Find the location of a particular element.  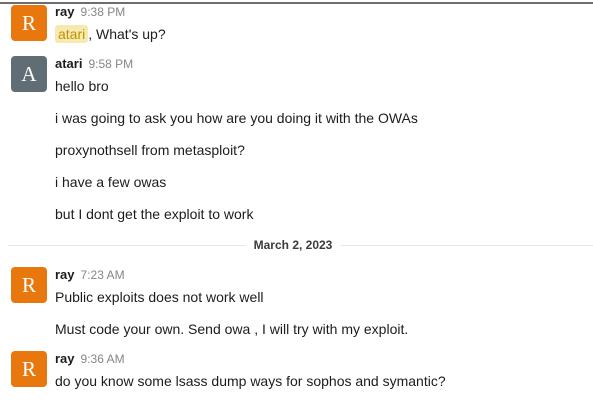

message-text: i have a few owas is located at coordinates (111, 182).